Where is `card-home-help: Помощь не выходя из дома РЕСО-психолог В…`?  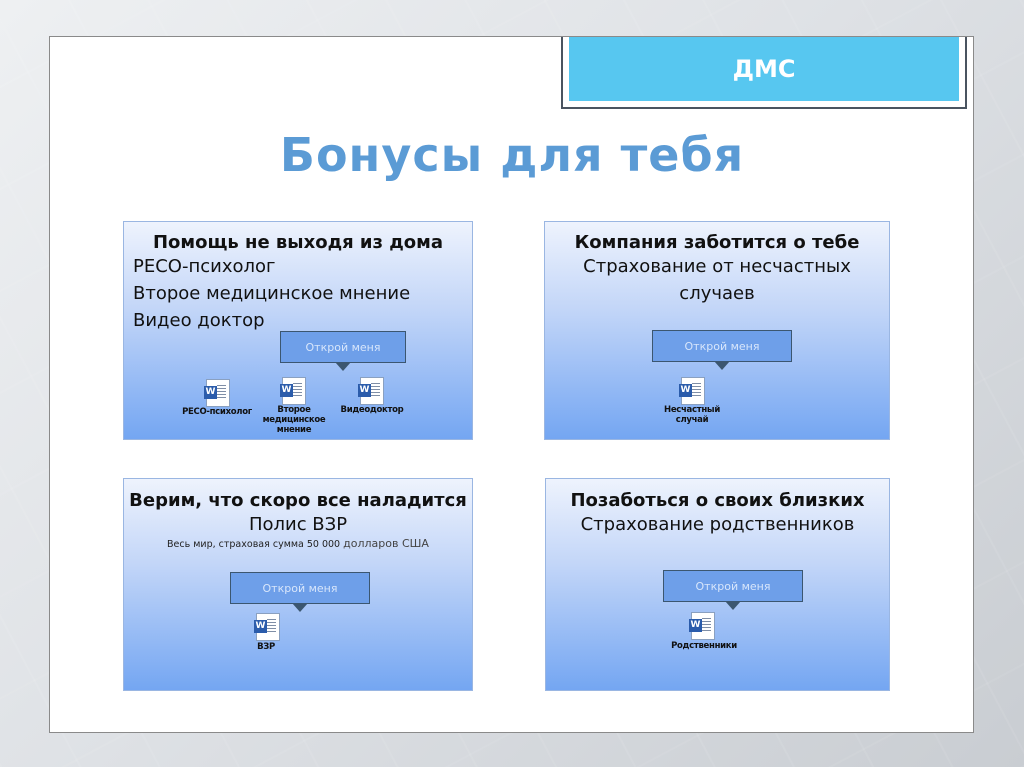 card-home-help: Помощь не выходя из дома РЕСО-психолог В… is located at coordinates (298, 330).